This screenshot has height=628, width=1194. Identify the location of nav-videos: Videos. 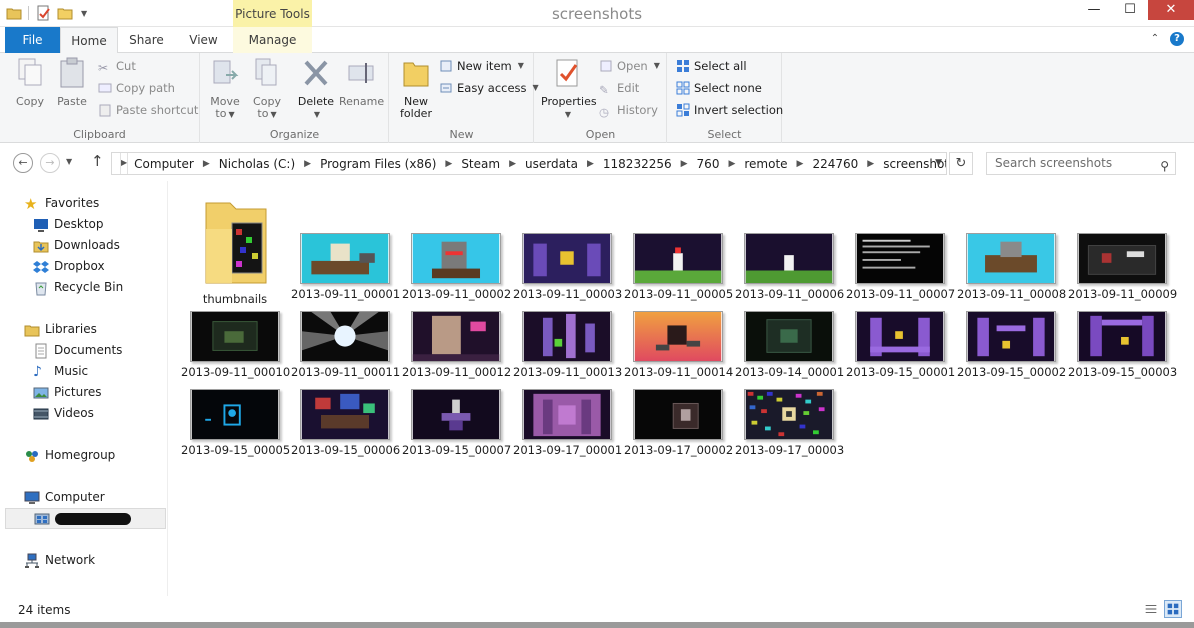
(47, 413).